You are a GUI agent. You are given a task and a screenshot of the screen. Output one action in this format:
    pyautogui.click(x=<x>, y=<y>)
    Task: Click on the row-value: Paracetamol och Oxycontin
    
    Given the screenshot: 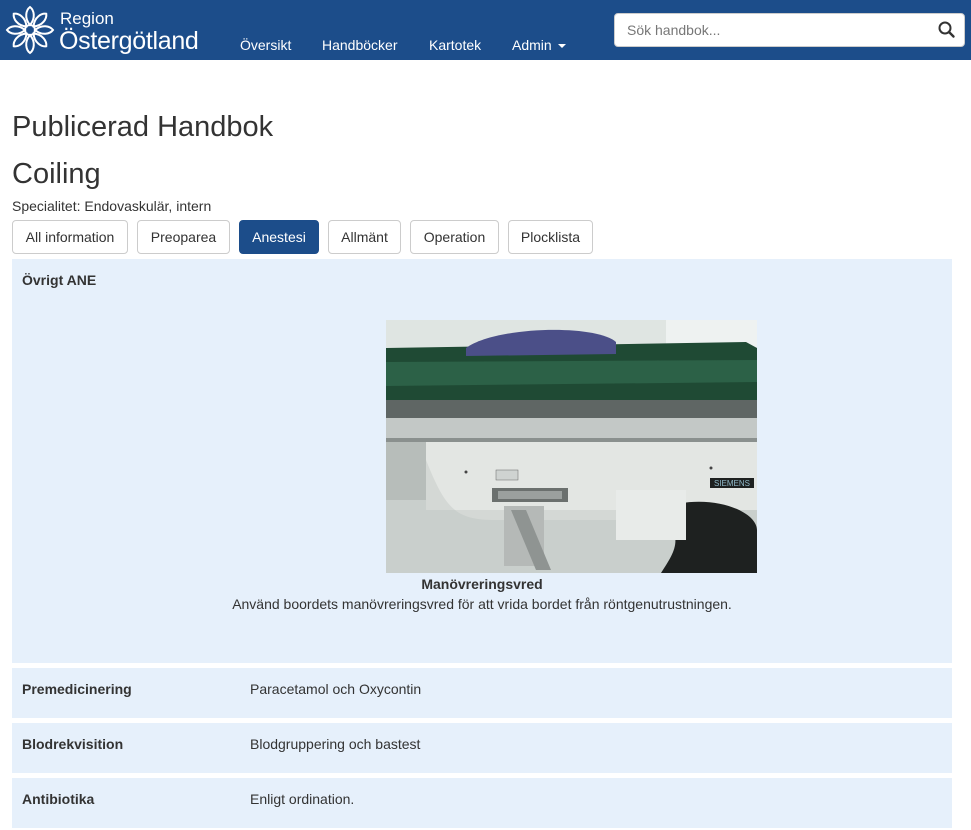 What is the action you would take?
    pyautogui.click(x=336, y=689)
    